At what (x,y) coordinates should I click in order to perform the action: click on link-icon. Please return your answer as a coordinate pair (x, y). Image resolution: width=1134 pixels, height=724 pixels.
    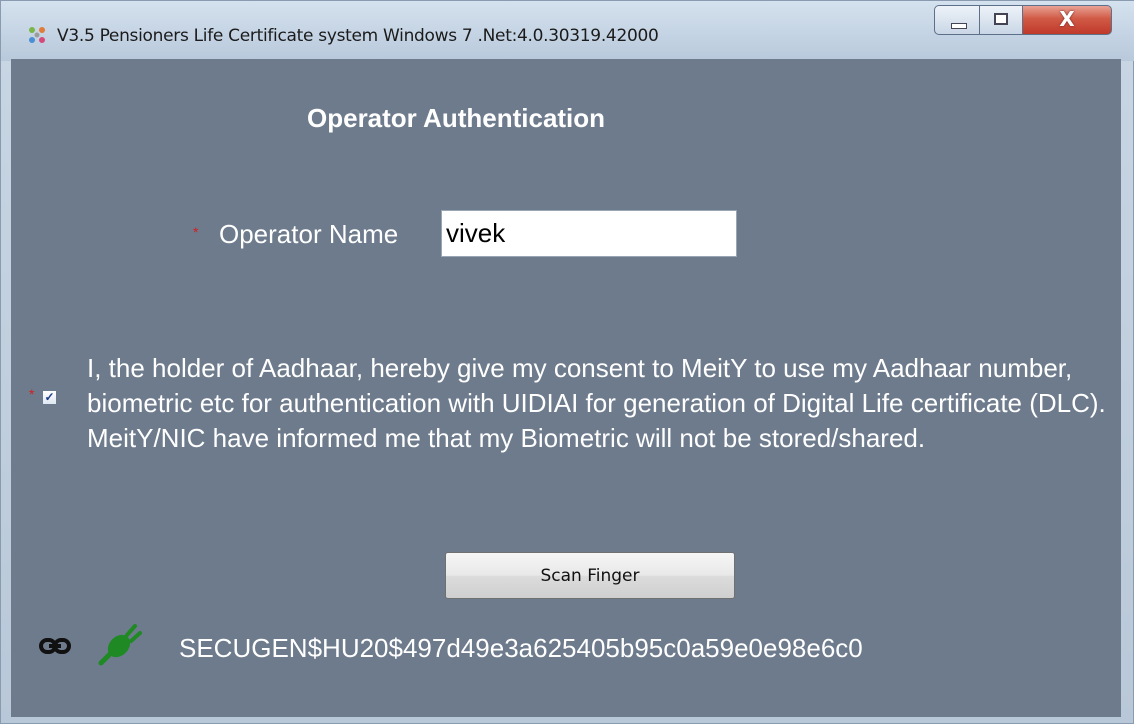
    Looking at the image, I should click on (55, 646).